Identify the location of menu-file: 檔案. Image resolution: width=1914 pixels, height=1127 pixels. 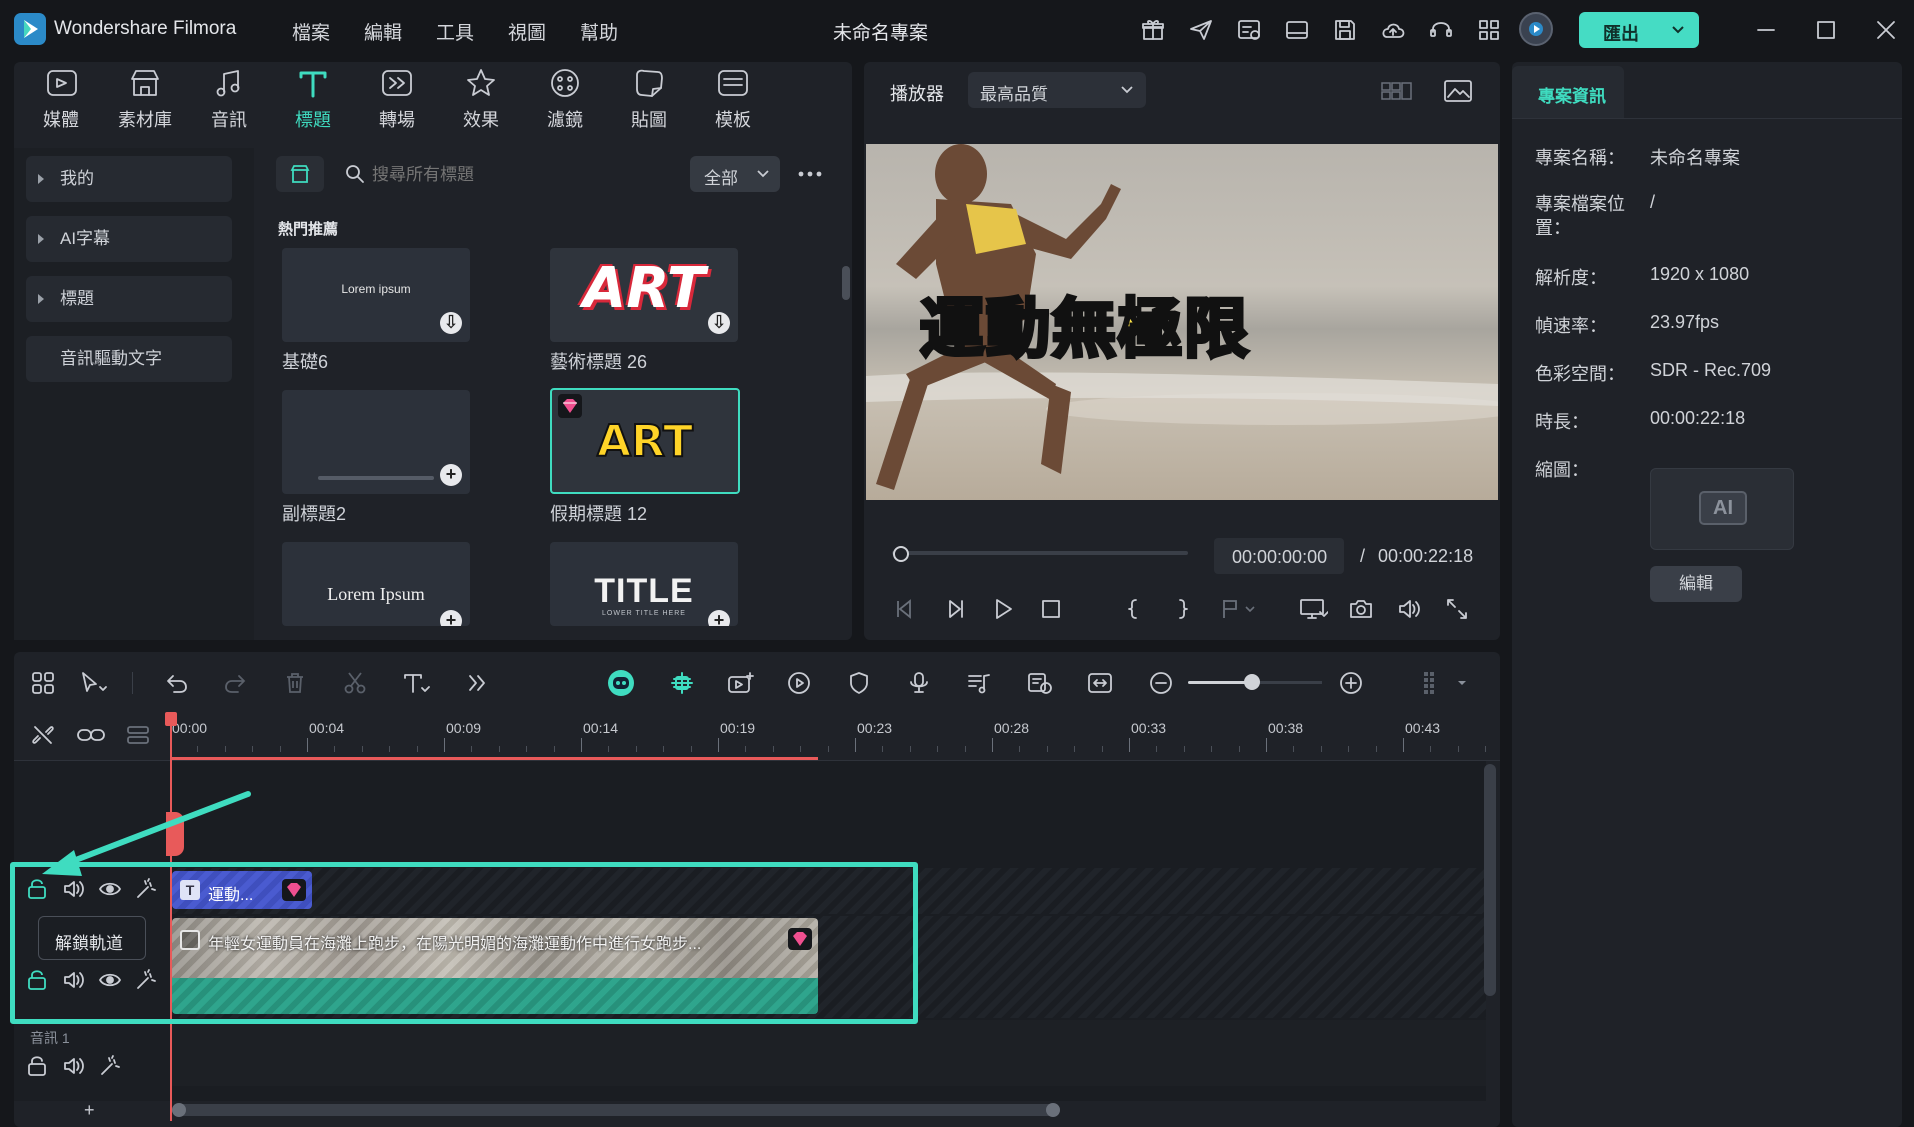
(311, 31).